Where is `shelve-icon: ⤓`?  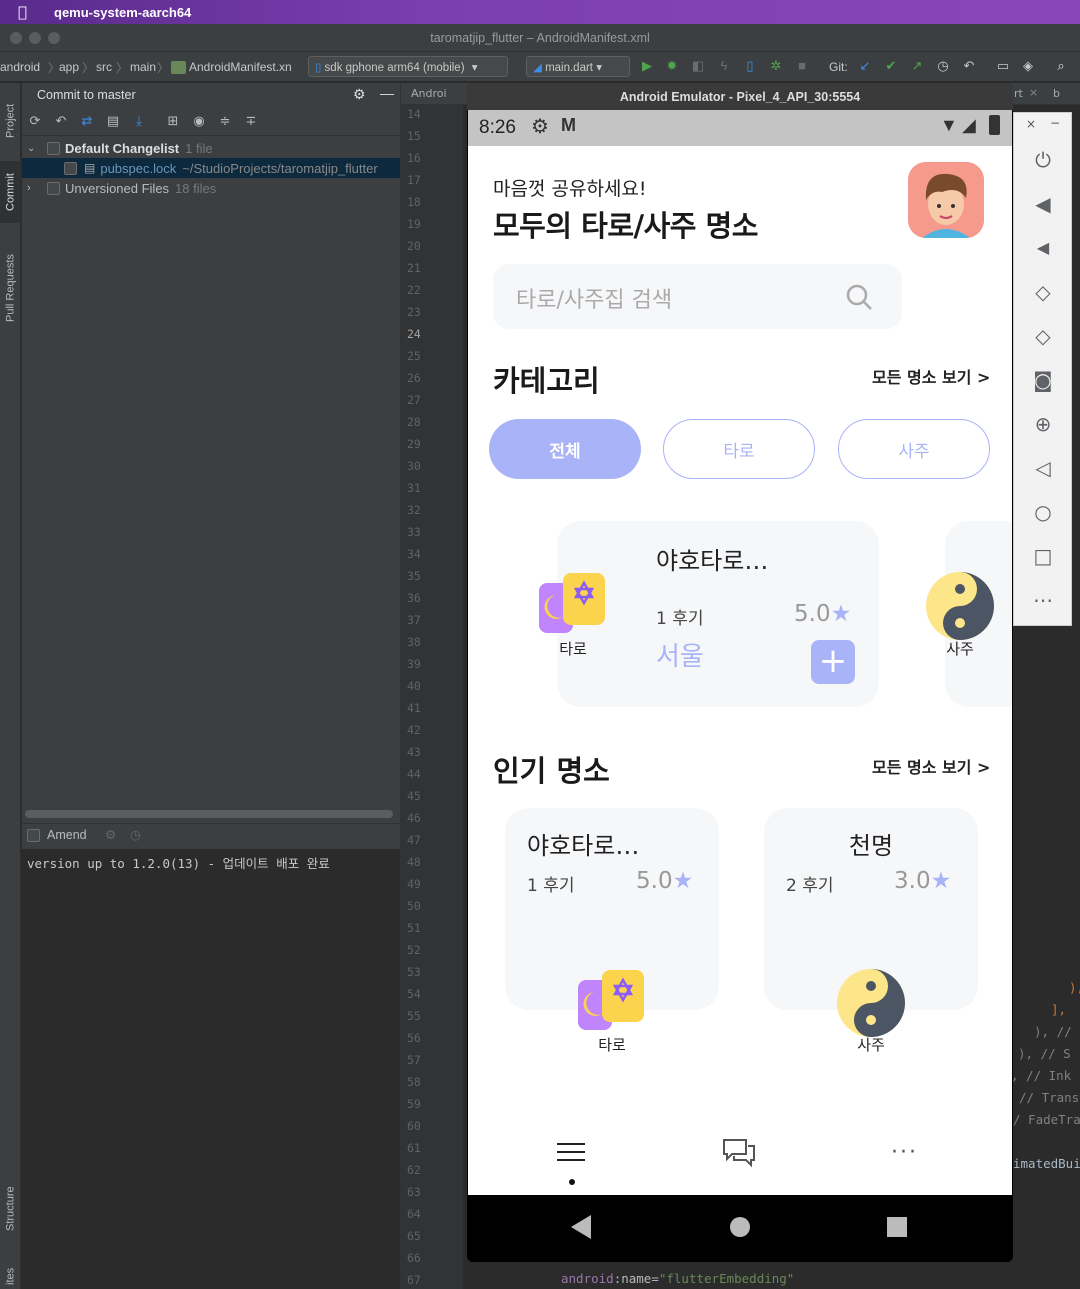 shelve-icon: ⤓ is located at coordinates (139, 122).